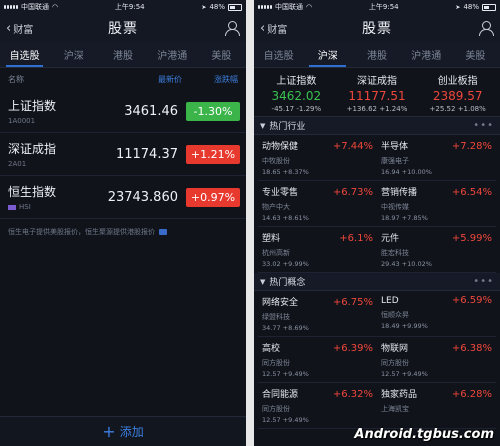 This screenshot has height=446, width=500. I want to click on index-pct: +1.24%, so click(393, 109).